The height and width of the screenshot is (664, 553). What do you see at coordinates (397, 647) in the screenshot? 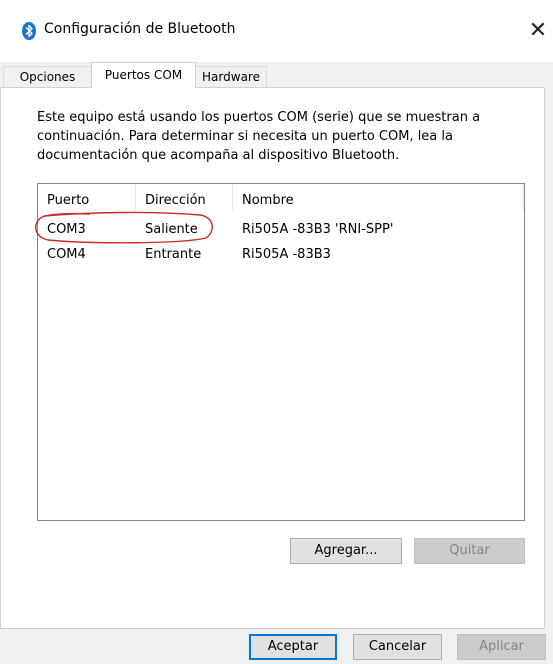
I see `cancel-button: Cancelar` at bounding box center [397, 647].